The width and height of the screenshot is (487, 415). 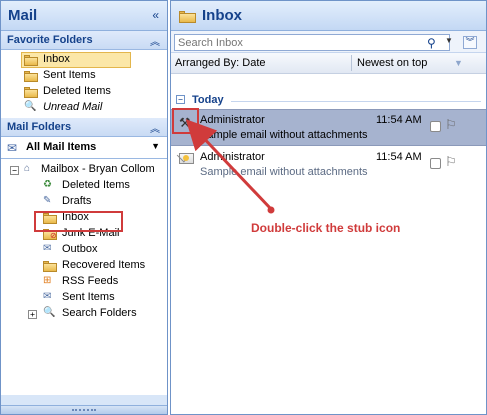 What do you see at coordinates (230, 166) in the screenshot?
I see `annotation-arrow` at bounding box center [230, 166].